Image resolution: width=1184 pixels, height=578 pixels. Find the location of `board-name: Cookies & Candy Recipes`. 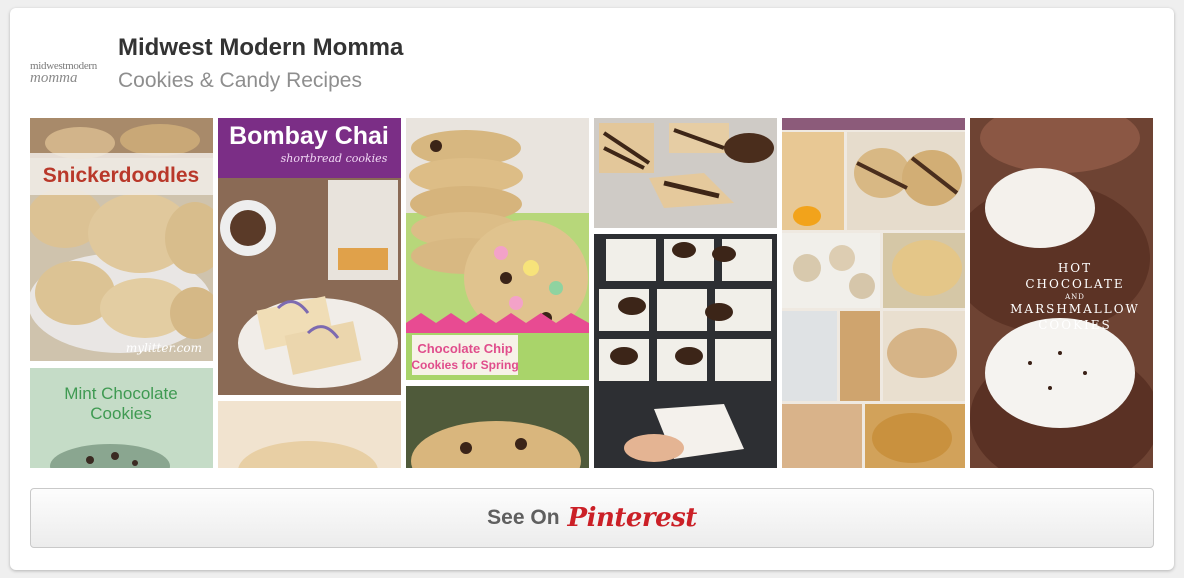

board-name: Cookies & Candy Recipes is located at coordinates (240, 81).